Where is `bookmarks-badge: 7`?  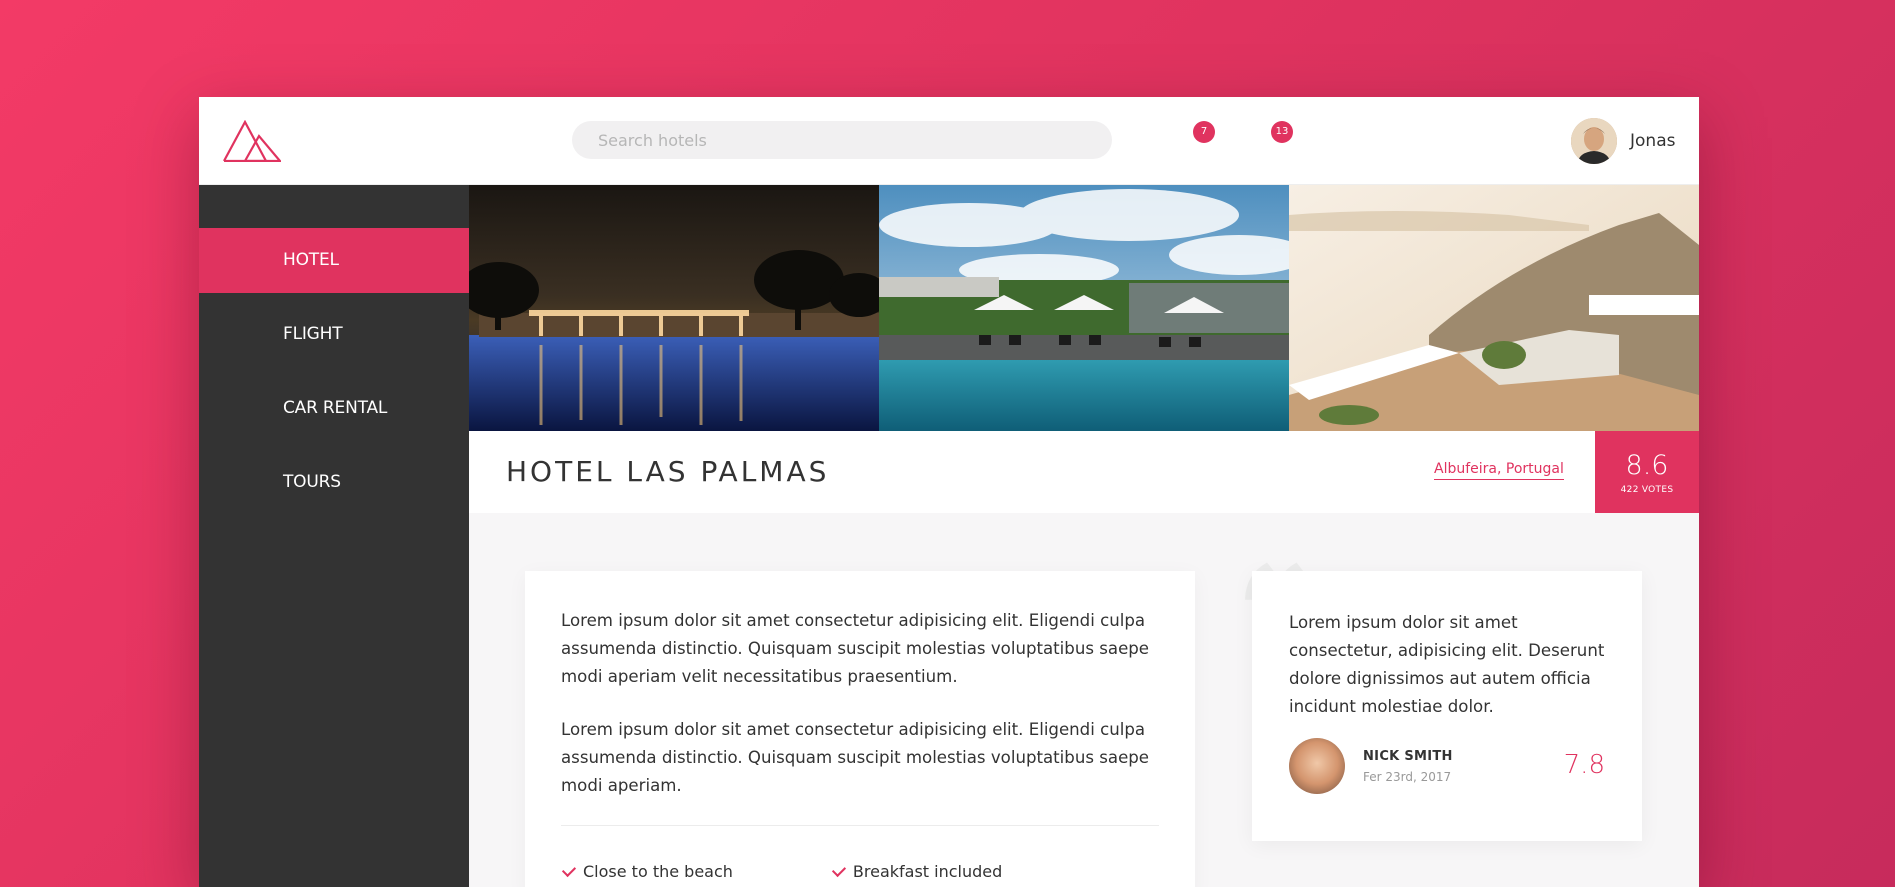
bookmarks-badge: 7 is located at coordinates (1204, 132).